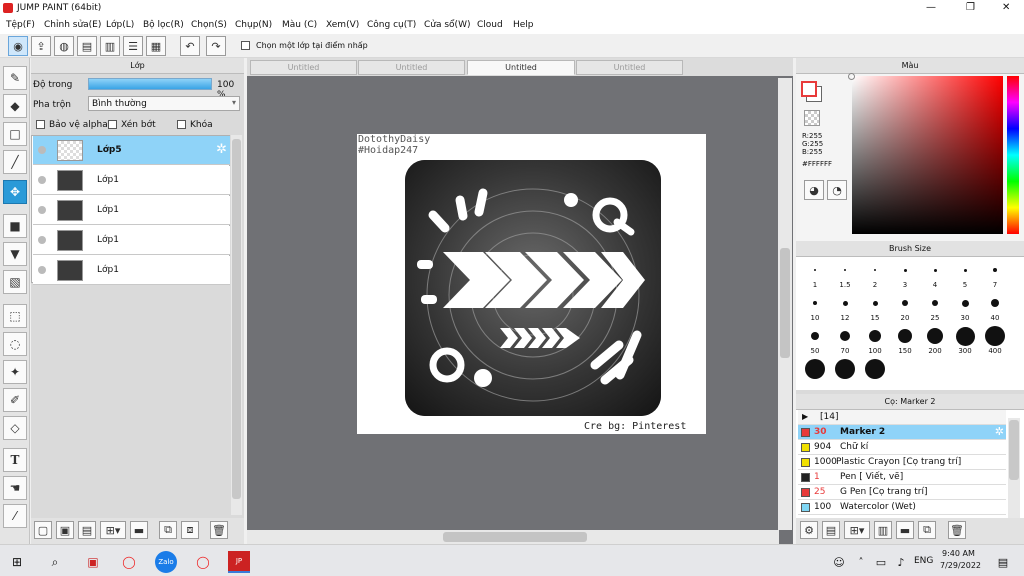 This screenshot has width=1024, height=576. I want to click on new-layer-icon: ▢, so click(43, 530).